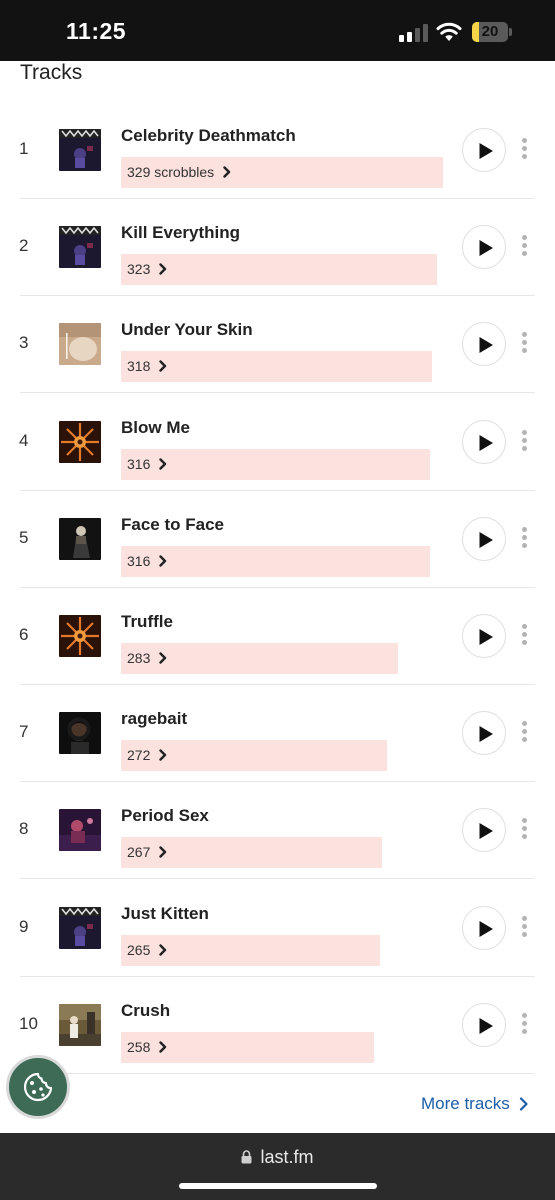 The image size is (555, 1200). I want to click on address-bar: last.fm, so click(277, 1157).